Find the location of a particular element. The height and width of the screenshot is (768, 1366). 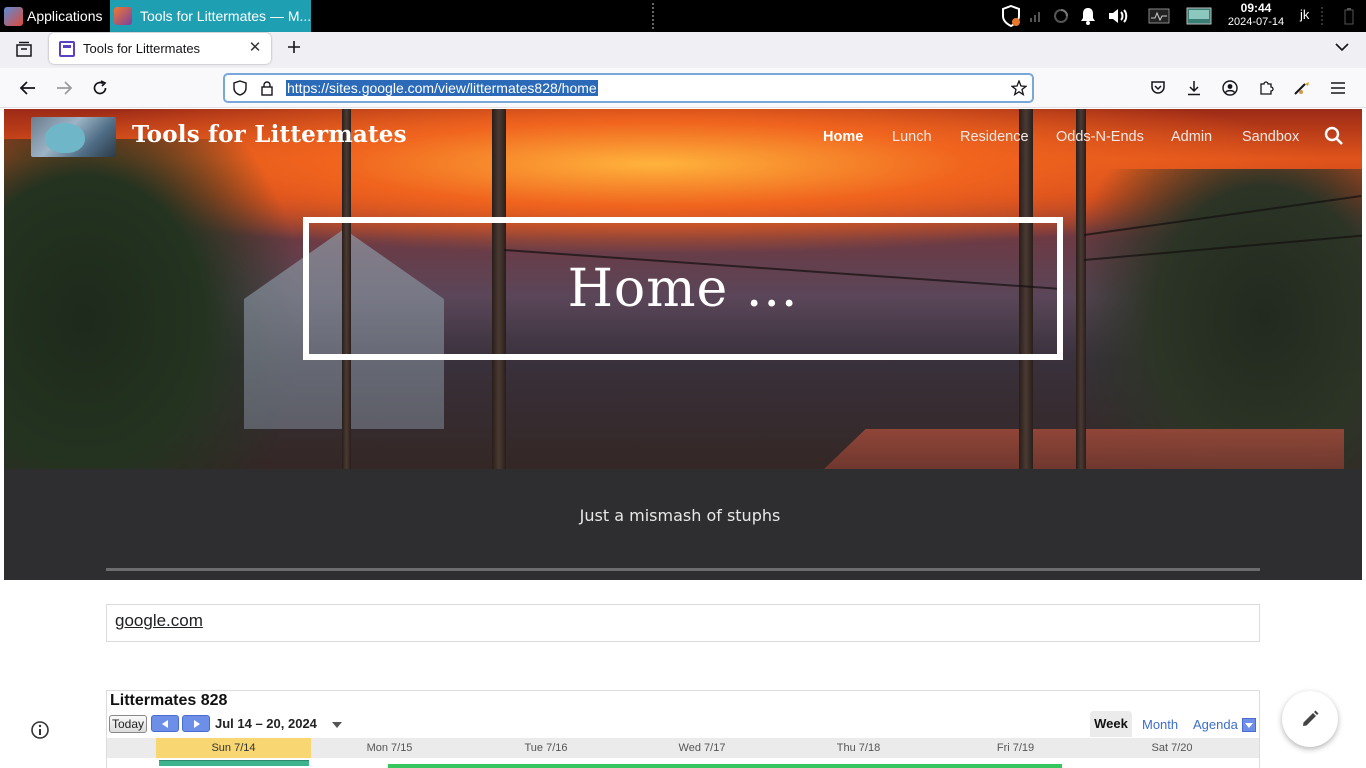

downloads-button is located at coordinates (1194, 88).